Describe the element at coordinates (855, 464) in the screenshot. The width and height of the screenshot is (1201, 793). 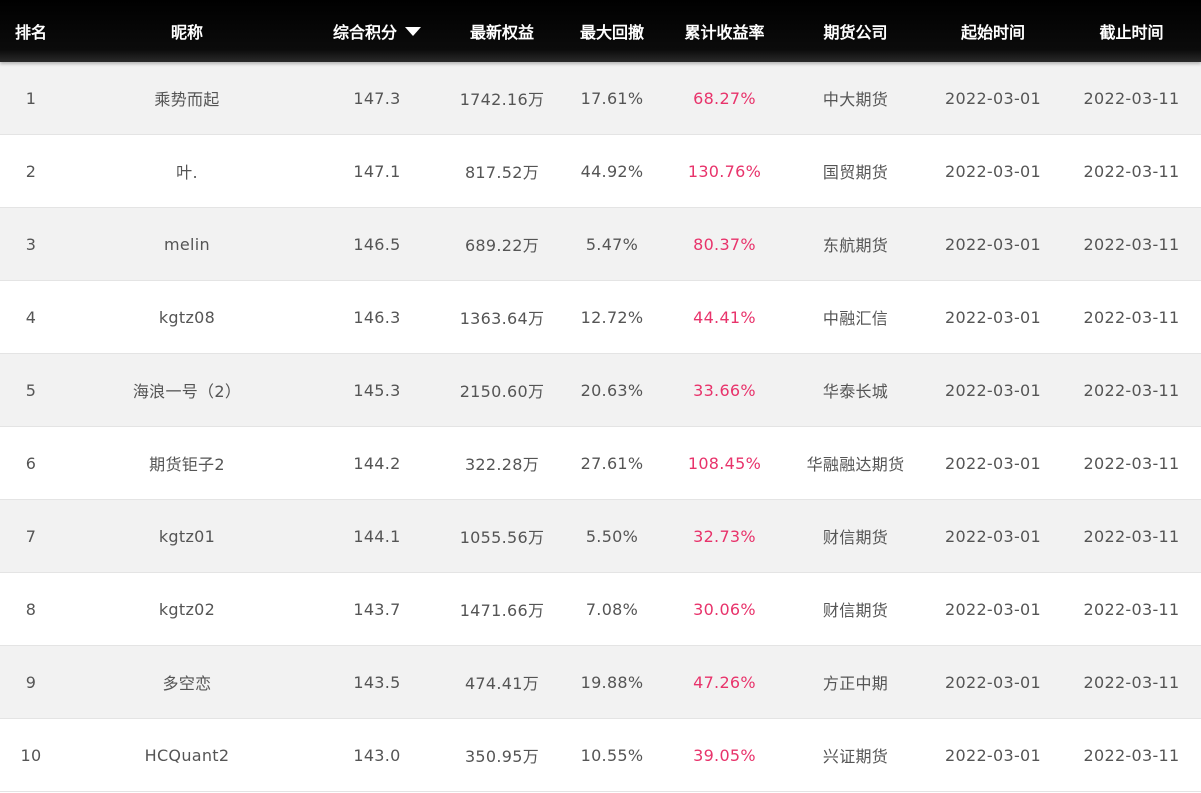
I see `company-cell: 华融融达期货` at that location.